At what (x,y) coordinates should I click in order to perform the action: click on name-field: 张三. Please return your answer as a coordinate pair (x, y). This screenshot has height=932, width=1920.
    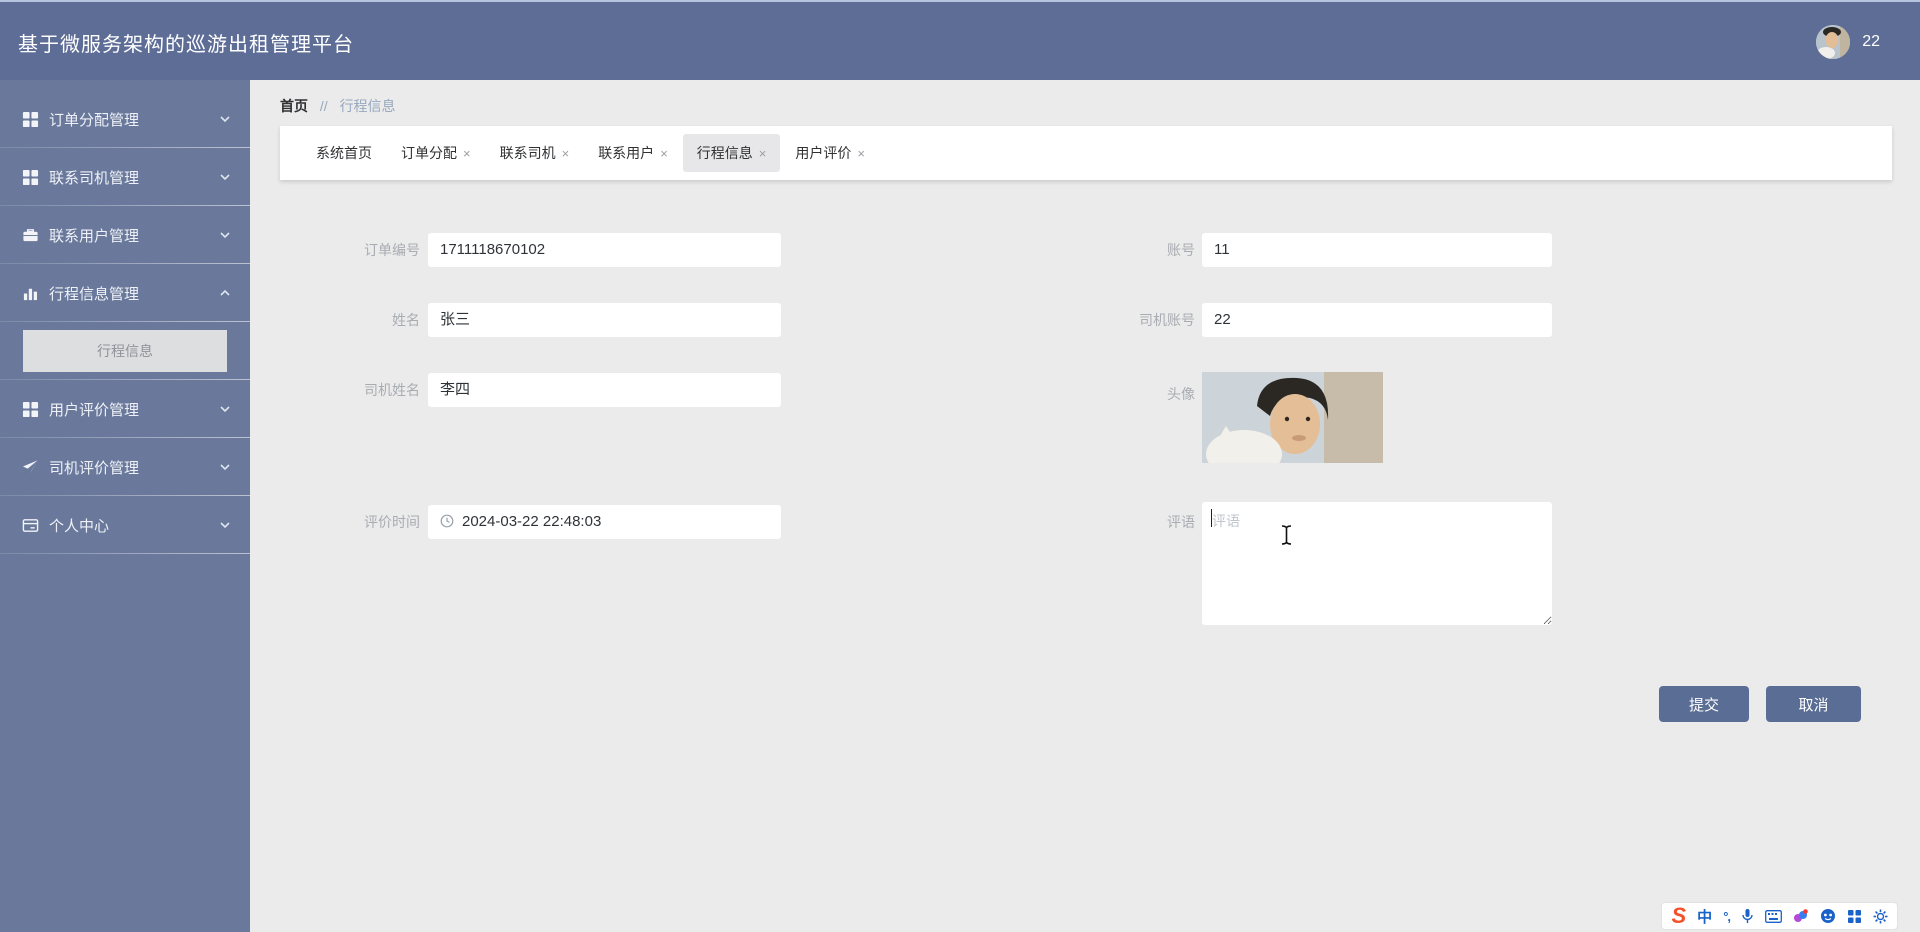
    Looking at the image, I should click on (604, 320).